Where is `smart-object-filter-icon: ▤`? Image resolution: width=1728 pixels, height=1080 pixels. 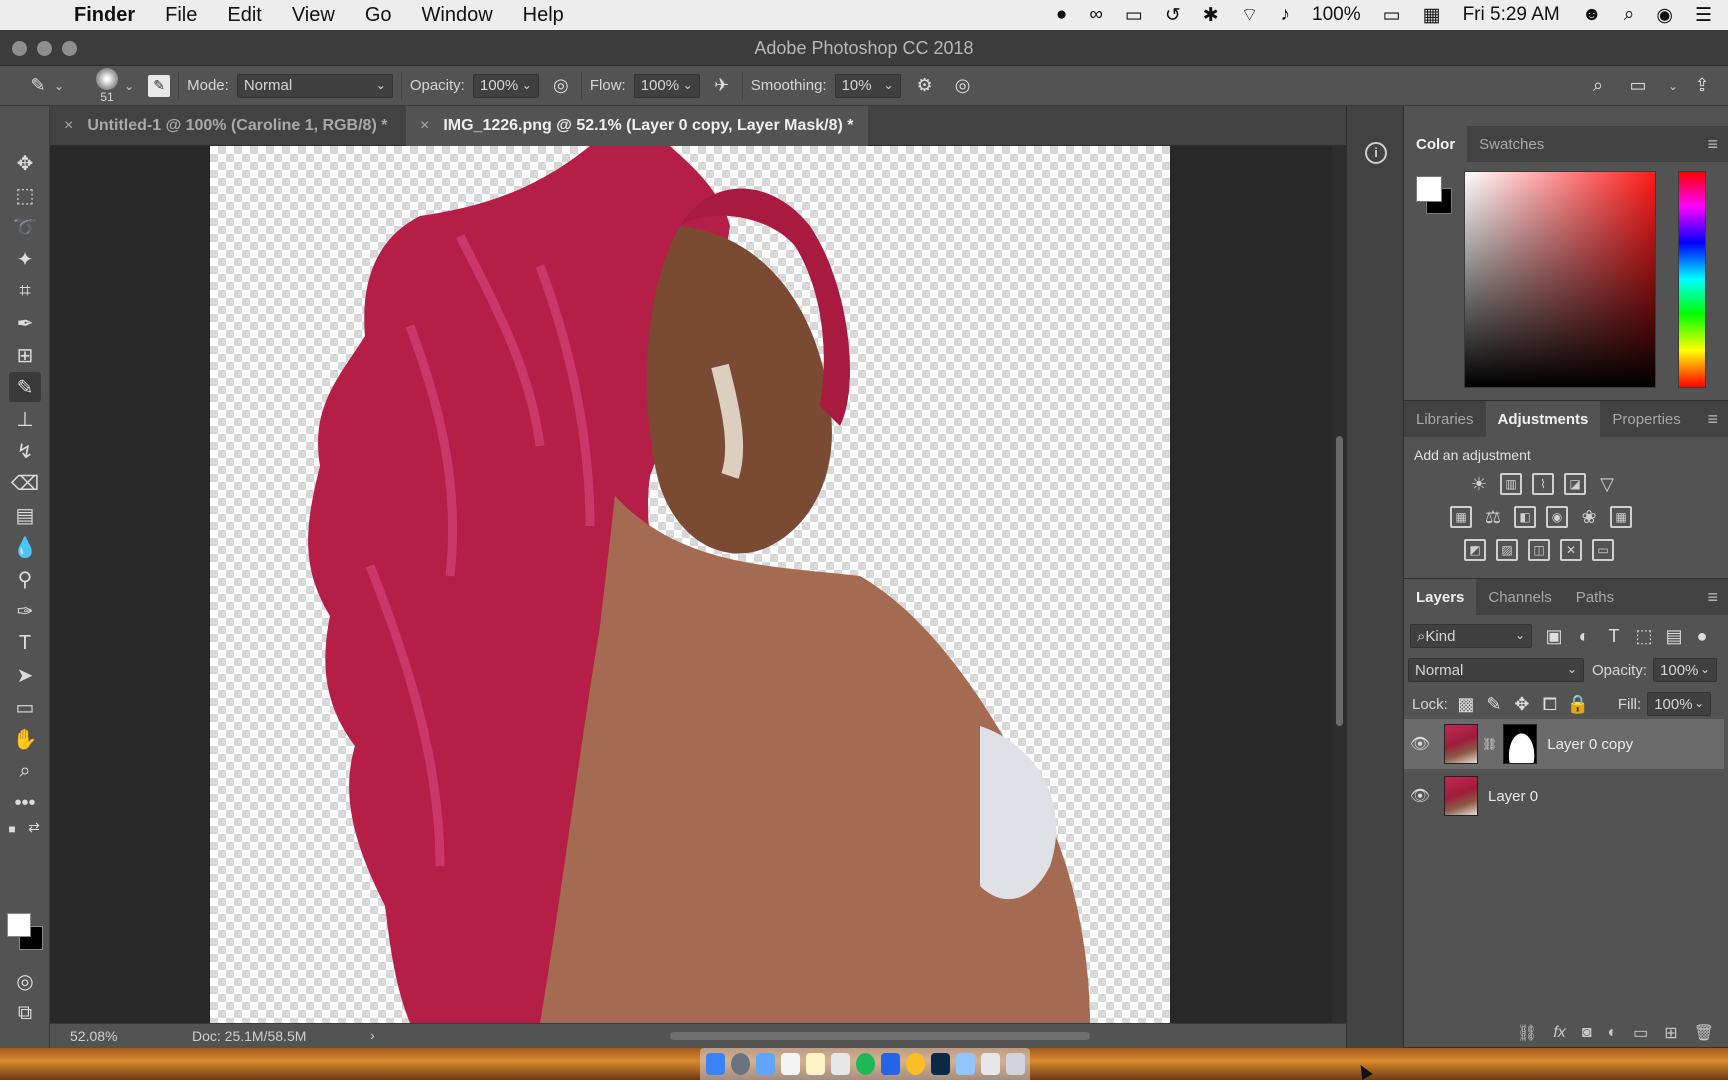 smart-object-filter-icon: ▤ is located at coordinates (1674, 636).